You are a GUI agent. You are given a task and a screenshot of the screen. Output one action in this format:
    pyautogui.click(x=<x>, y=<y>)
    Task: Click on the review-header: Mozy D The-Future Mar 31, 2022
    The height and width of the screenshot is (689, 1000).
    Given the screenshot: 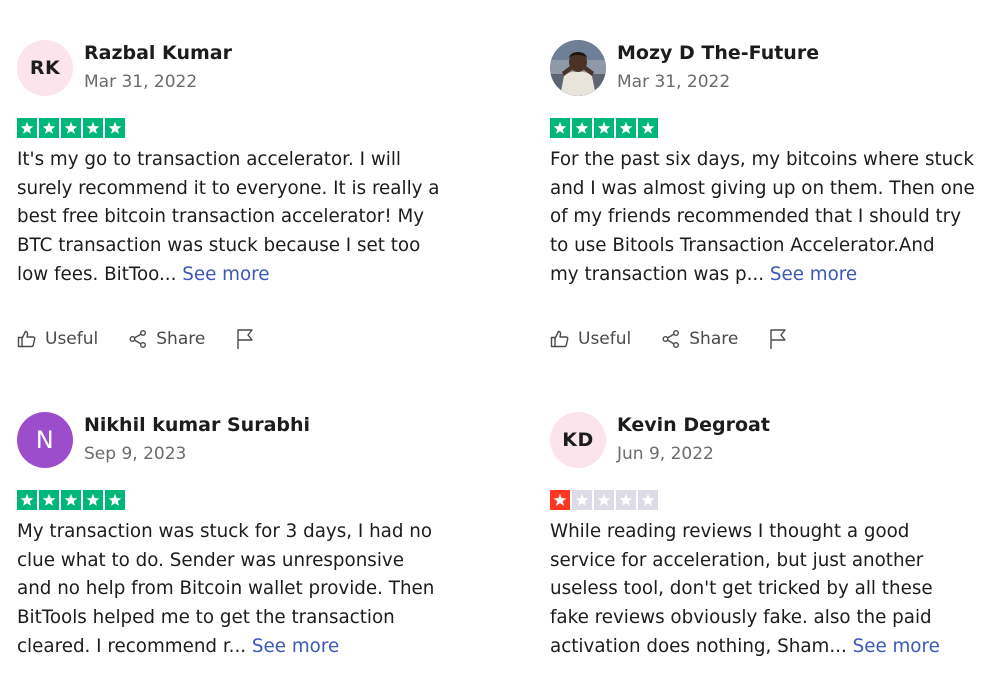 What is the action you would take?
    pyautogui.click(x=775, y=69)
    